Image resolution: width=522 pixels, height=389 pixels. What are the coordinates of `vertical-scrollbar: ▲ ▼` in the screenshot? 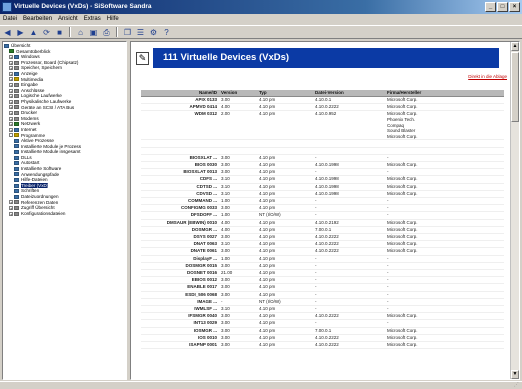 It's located at (514, 210).